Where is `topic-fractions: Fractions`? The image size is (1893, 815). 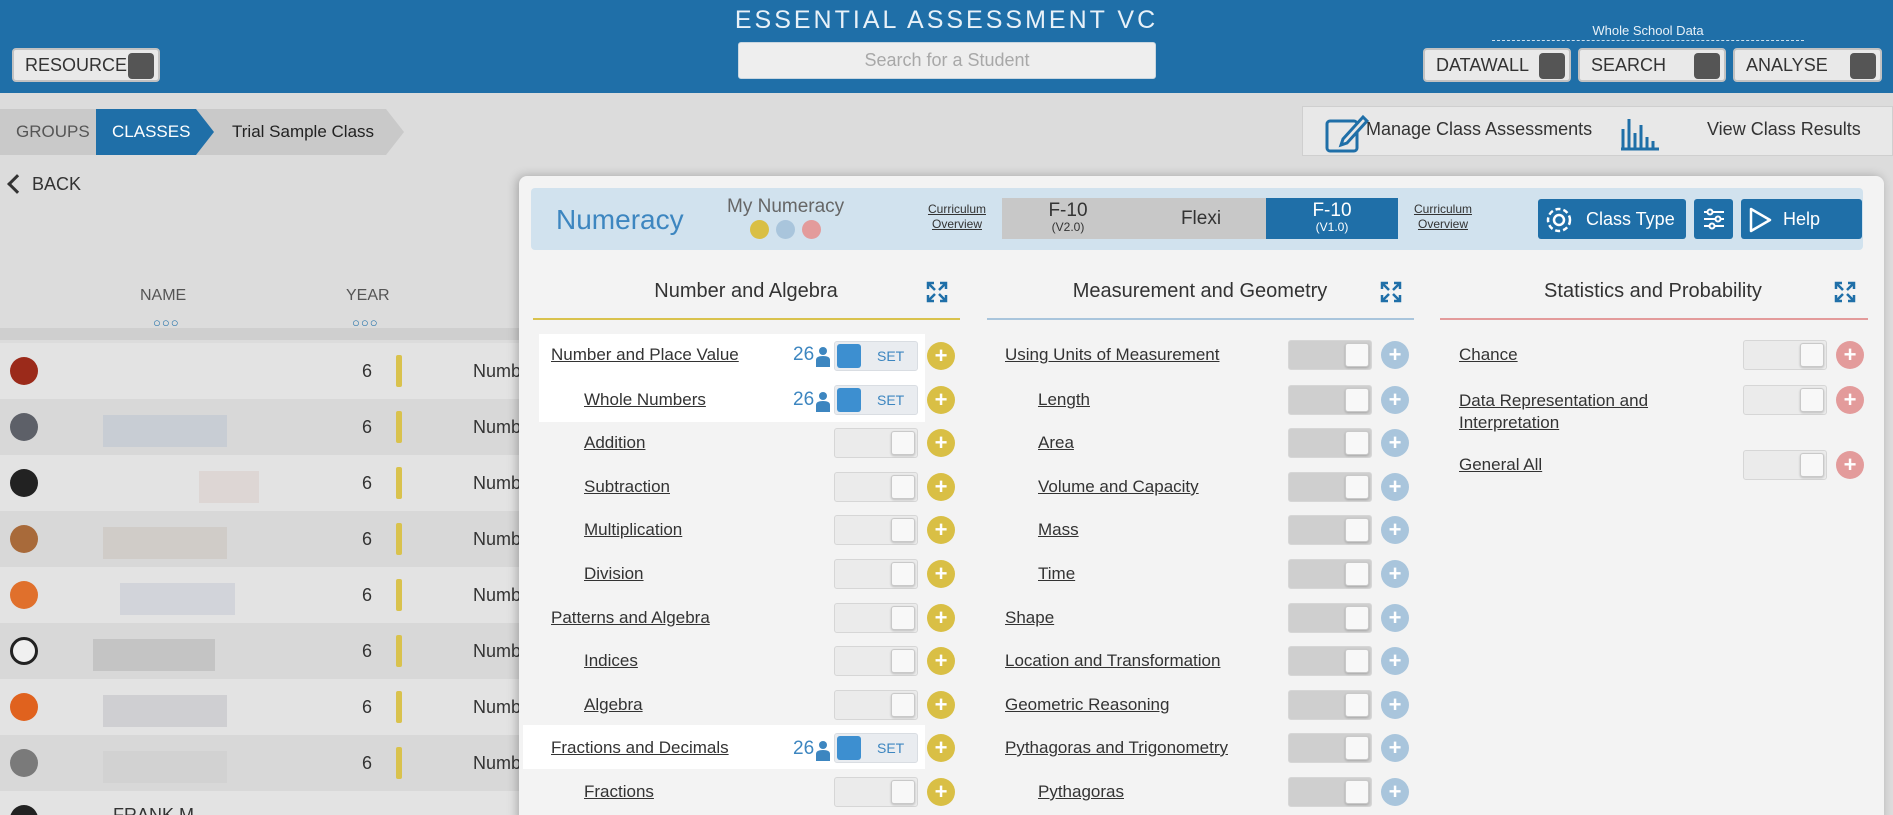 topic-fractions: Fractions is located at coordinates (619, 792).